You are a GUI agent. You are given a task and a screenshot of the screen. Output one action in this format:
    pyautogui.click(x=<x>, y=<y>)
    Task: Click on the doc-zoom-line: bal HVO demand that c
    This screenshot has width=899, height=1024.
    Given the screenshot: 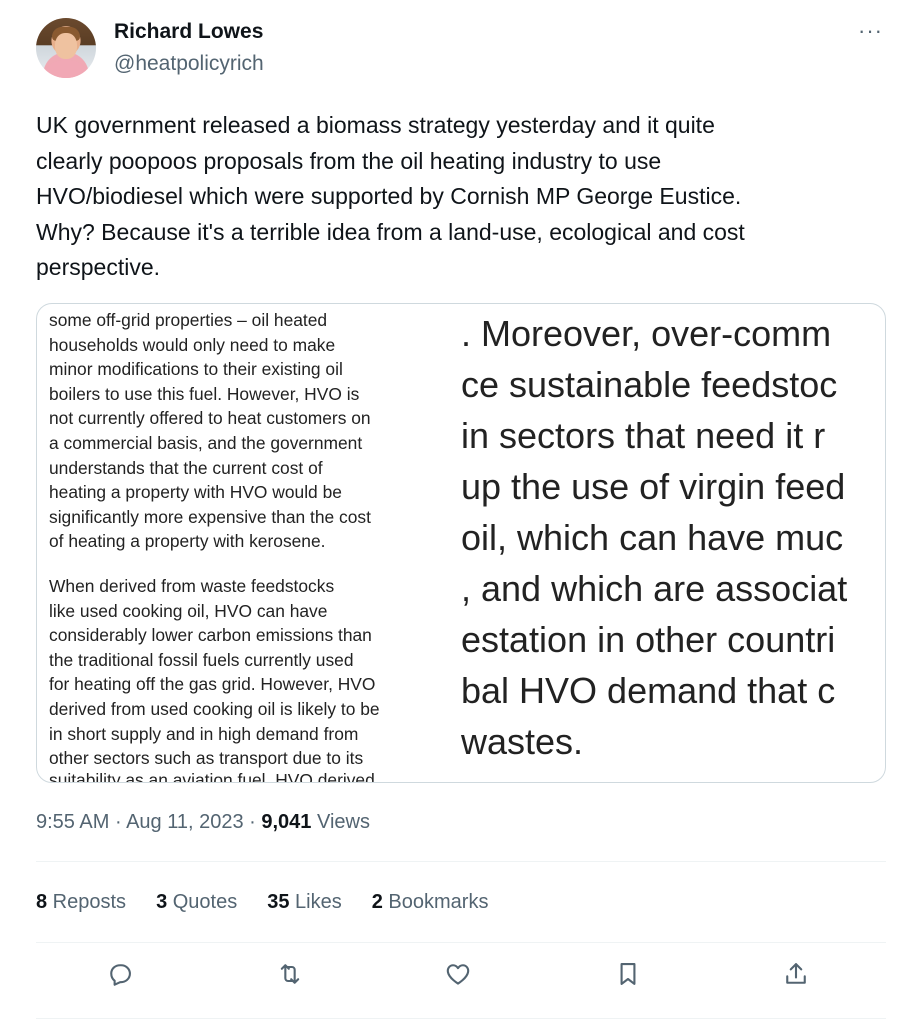 What is the action you would take?
    pyautogui.click(x=648, y=690)
    